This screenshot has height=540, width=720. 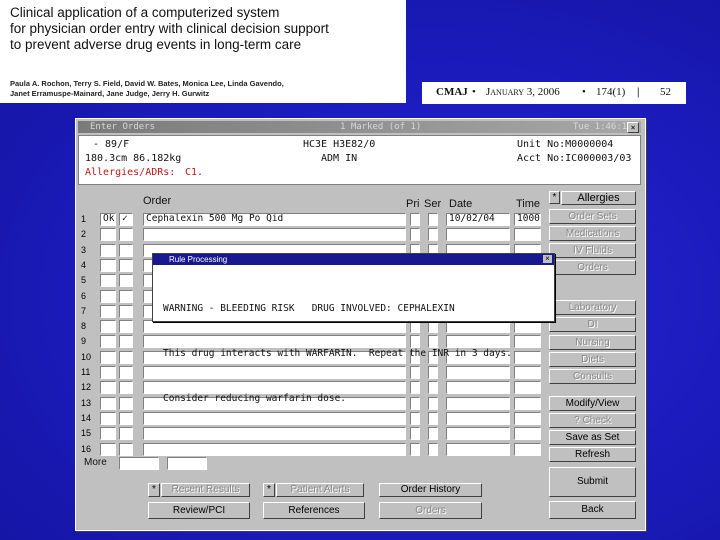 I want to click on order-sets-button: Order Sets, so click(x=592, y=216).